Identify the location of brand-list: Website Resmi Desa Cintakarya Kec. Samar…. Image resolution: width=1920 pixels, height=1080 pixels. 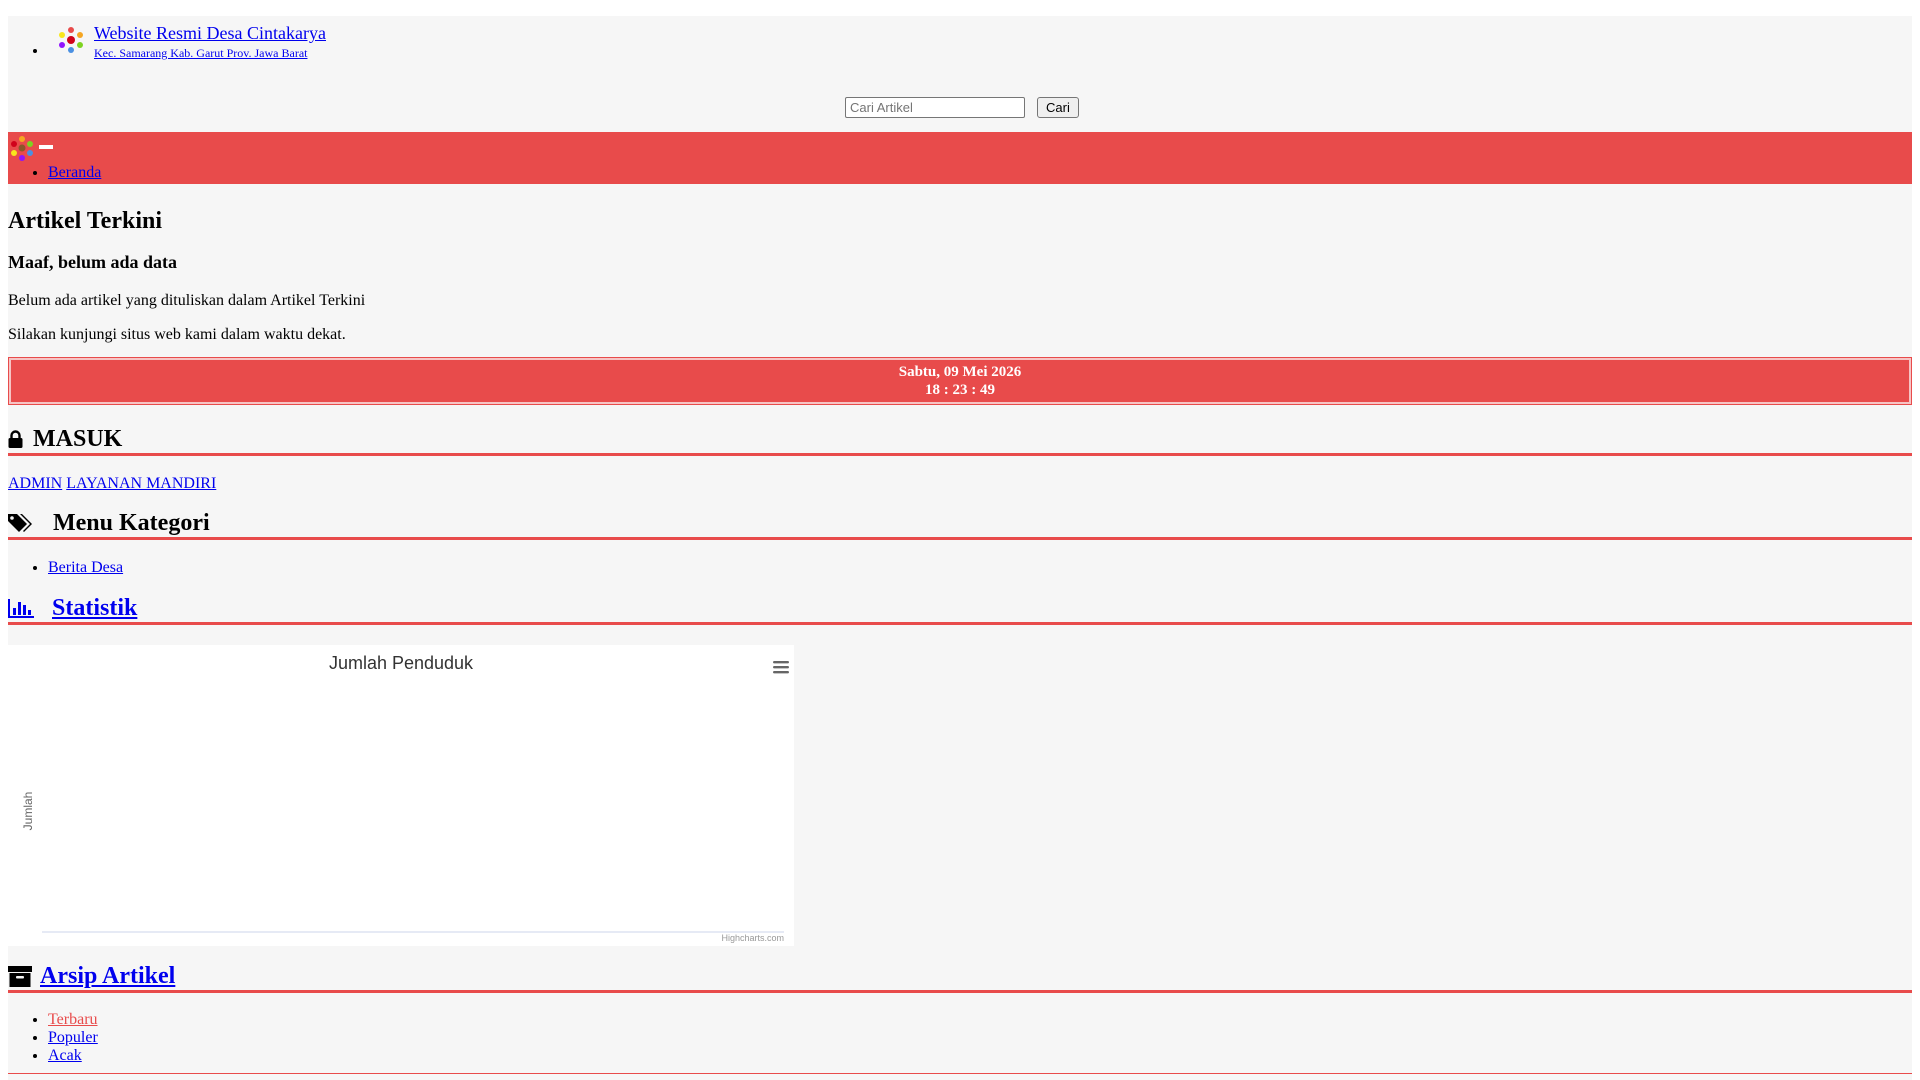
(167, 39).